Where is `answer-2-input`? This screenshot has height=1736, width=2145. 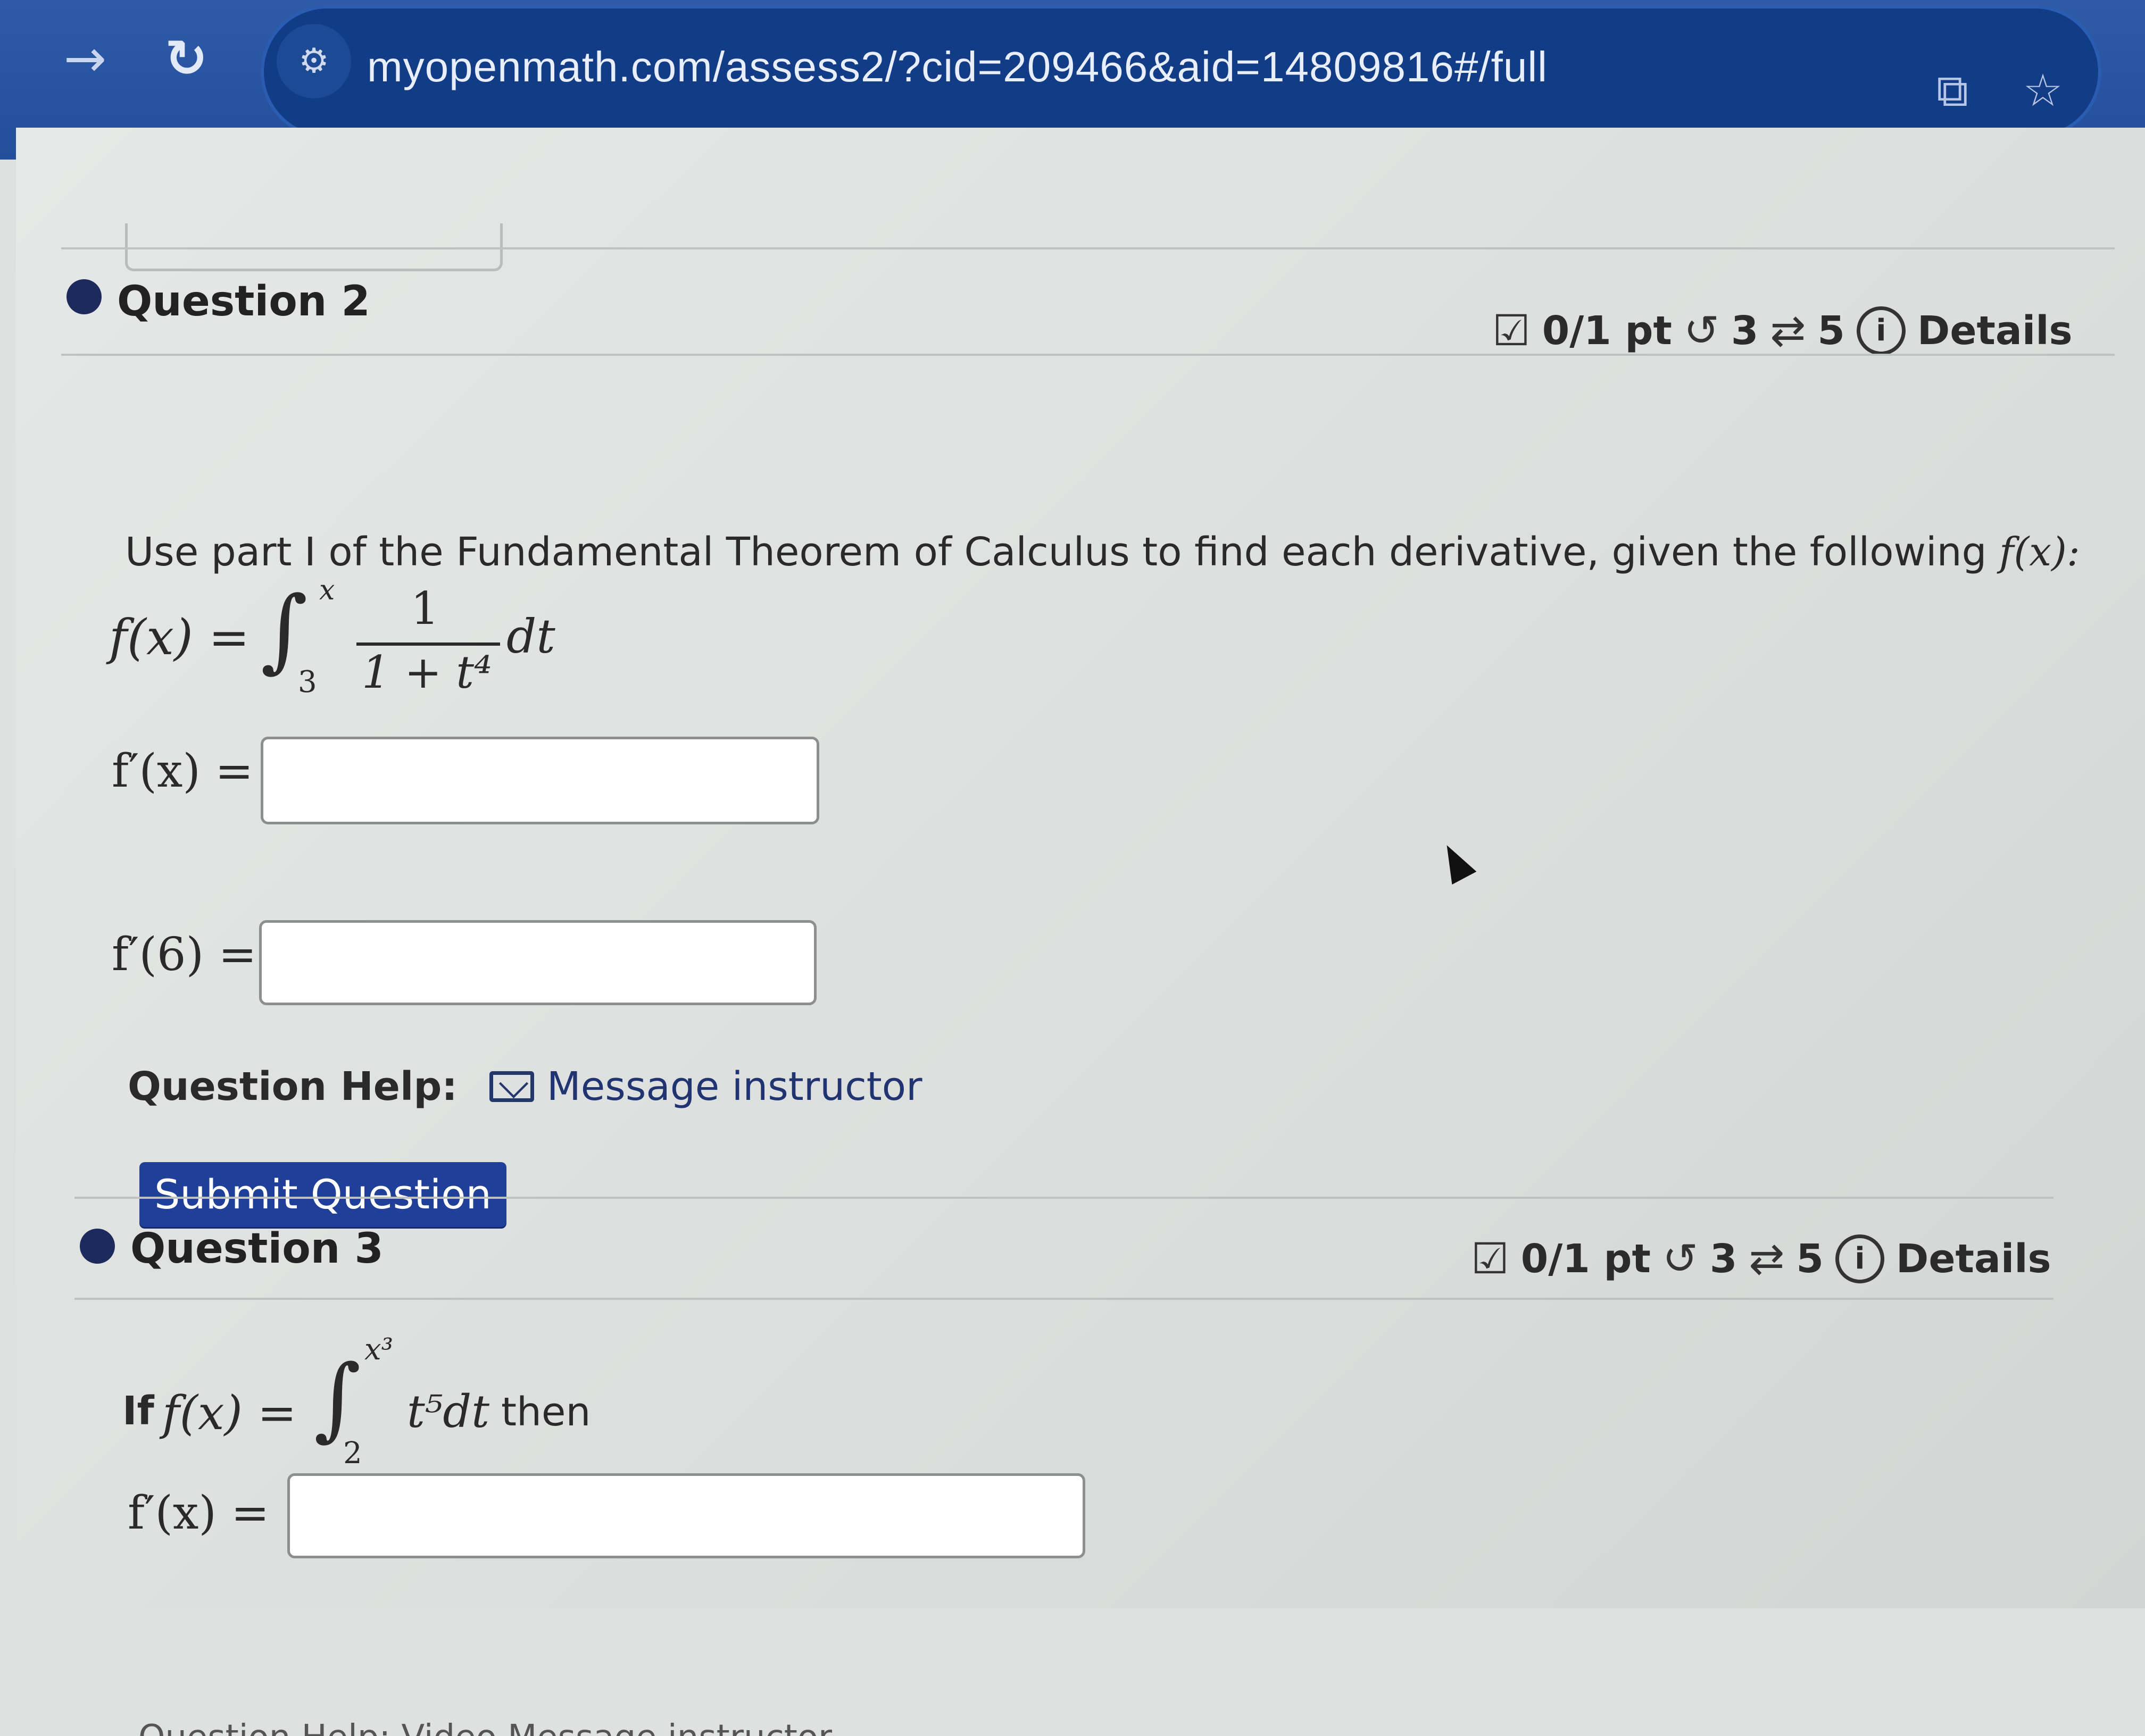
answer-2-input is located at coordinates (538, 962).